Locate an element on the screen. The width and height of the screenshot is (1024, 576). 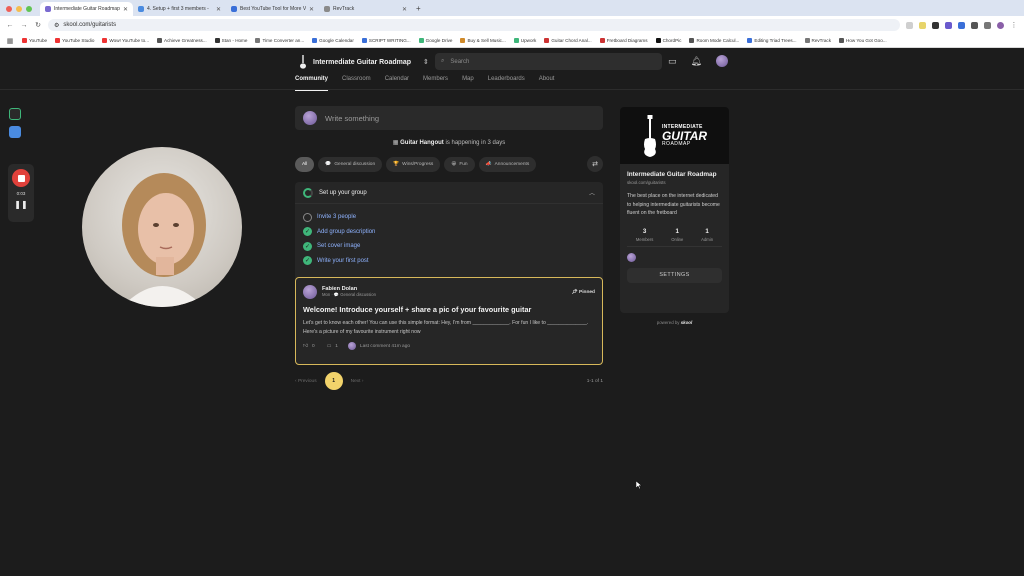
bookmark-item: YouTube Studio is located at coordinates (74, 40).